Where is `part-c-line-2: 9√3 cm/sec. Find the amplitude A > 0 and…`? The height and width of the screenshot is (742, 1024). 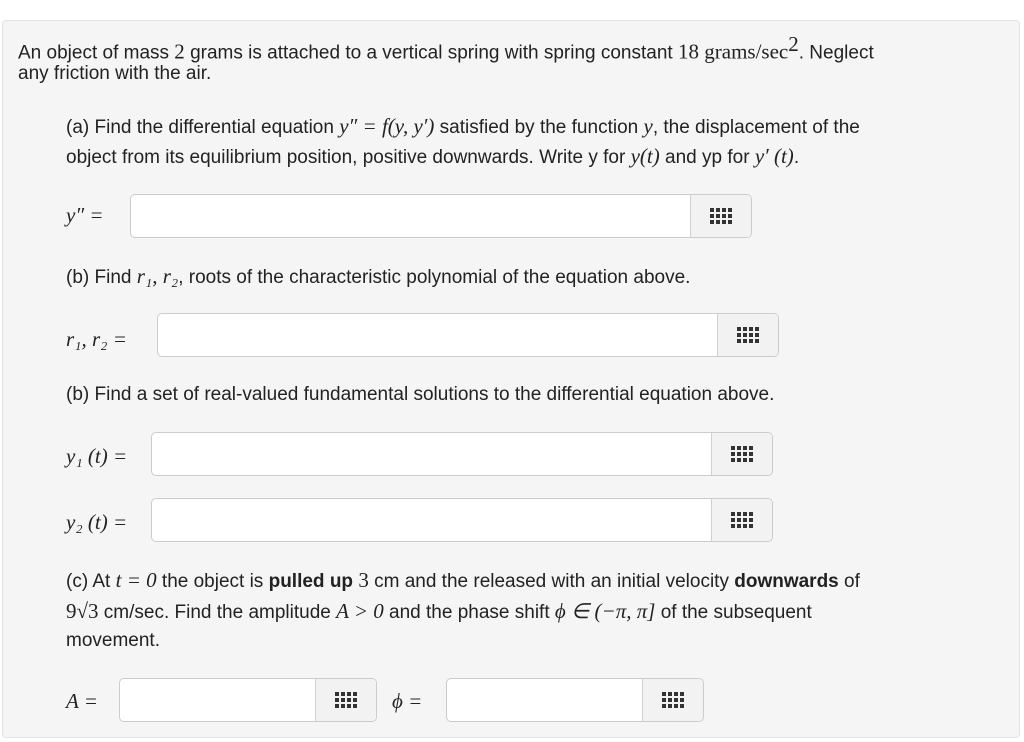
part-c-line-2: 9√3 cm/sec. Find the amplitude A > 0 and… is located at coordinates (439, 611).